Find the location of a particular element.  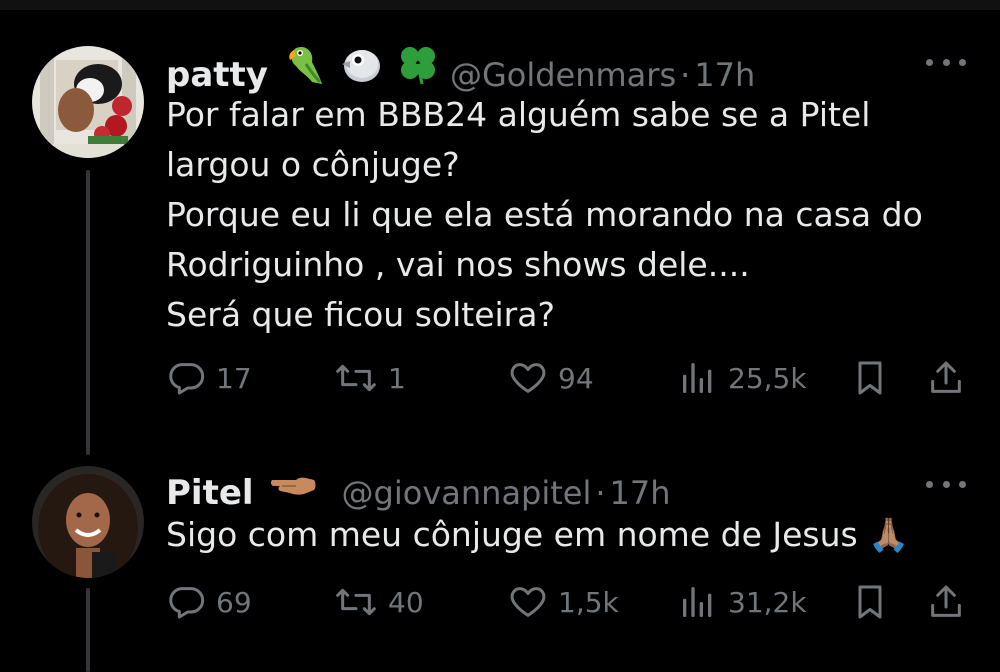

bird-emoji is located at coordinates (362, 66).